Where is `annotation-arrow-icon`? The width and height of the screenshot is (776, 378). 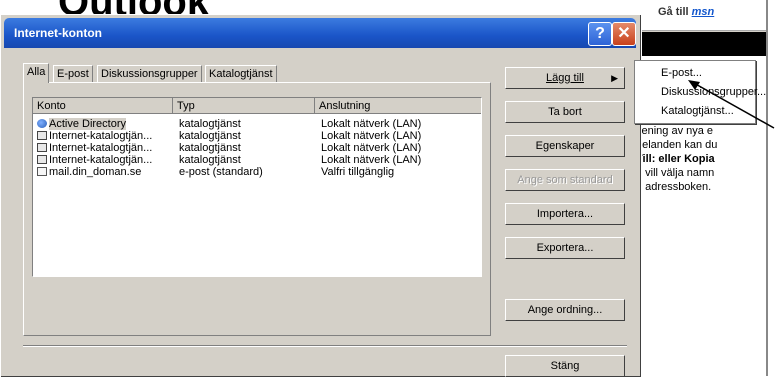
annotation-arrow-icon is located at coordinates (731, 104).